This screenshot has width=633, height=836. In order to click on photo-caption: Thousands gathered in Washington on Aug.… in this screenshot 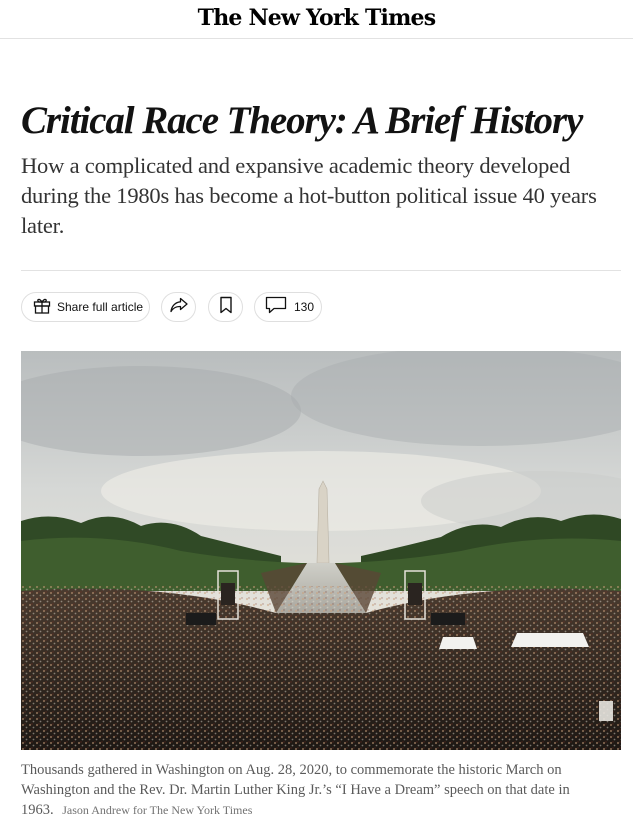, I will do `click(311, 790)`.